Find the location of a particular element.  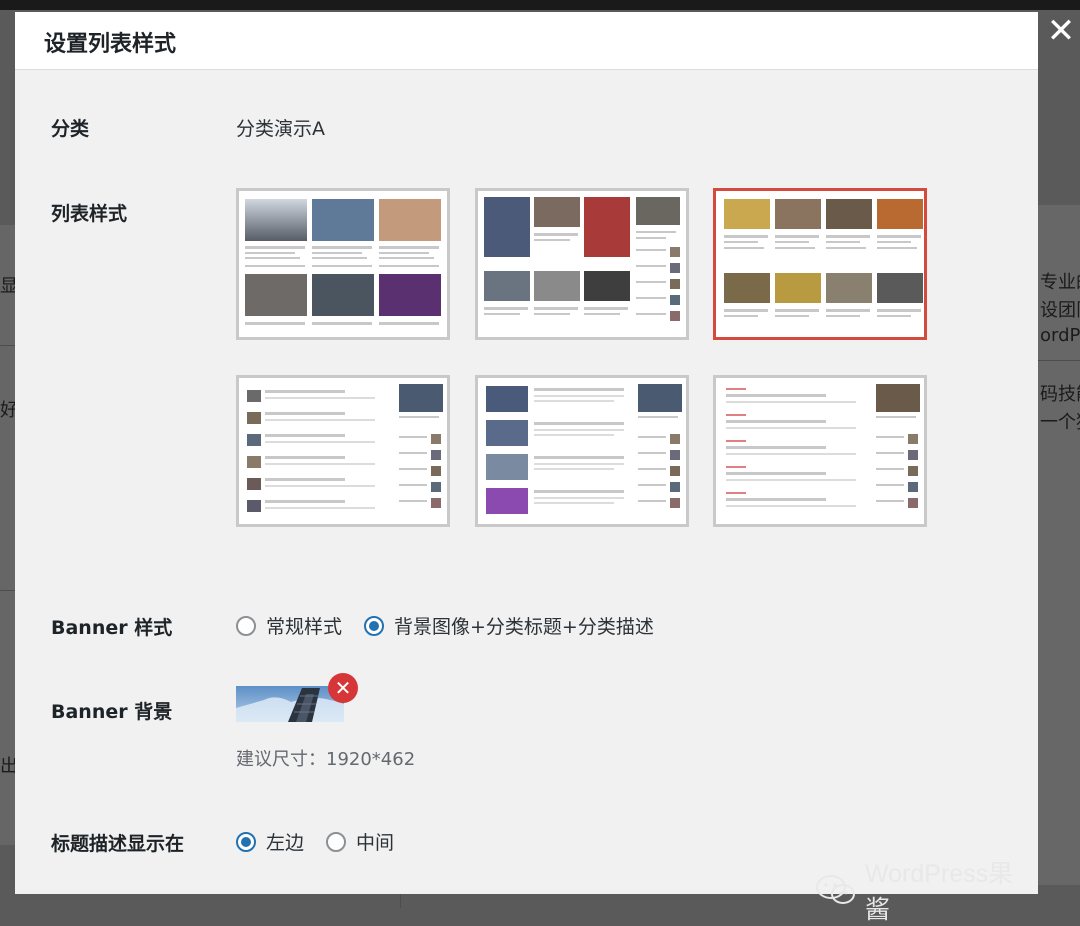

list-style-option-text-list-sidebar is located at coordinates (820, 451).